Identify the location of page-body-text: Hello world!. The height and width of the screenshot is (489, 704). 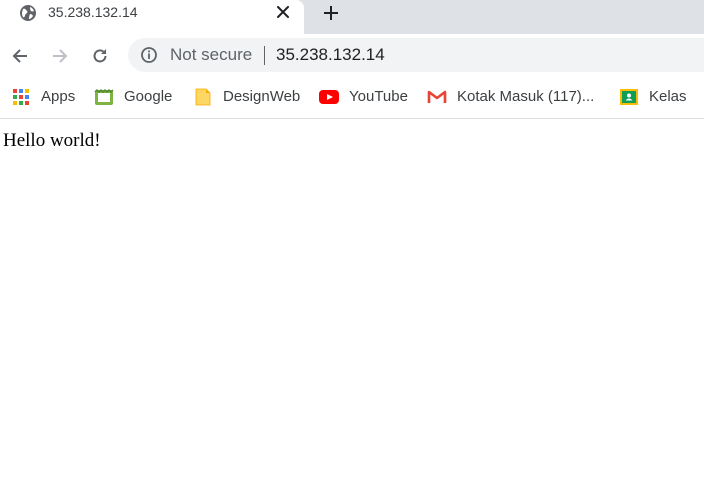
(52, 140).